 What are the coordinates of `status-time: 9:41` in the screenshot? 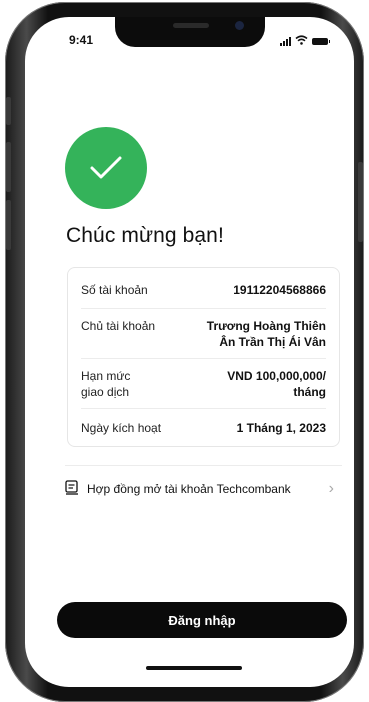 It's located at (81, 40).